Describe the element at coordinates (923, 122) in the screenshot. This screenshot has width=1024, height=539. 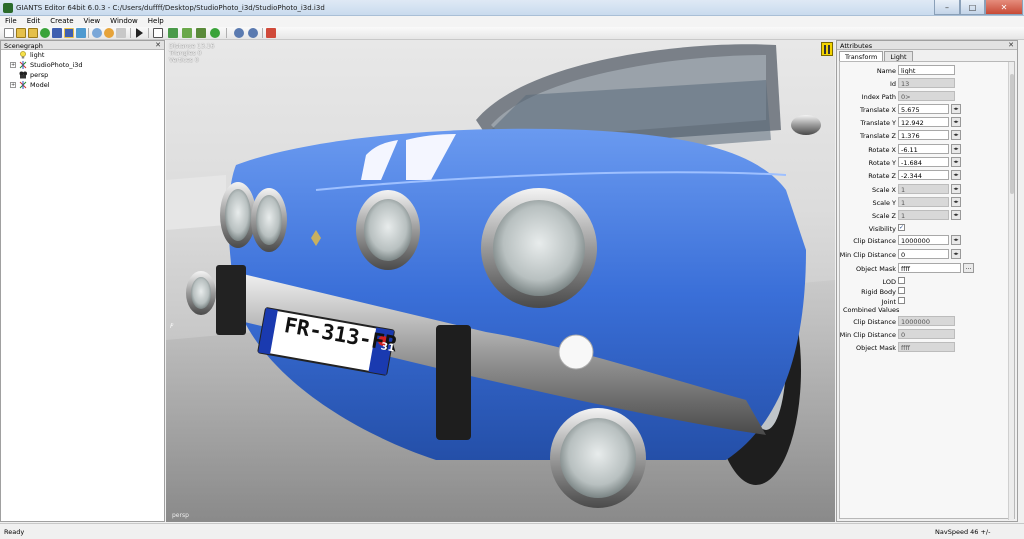
I see `translate-y-input: 12.942` at that location.